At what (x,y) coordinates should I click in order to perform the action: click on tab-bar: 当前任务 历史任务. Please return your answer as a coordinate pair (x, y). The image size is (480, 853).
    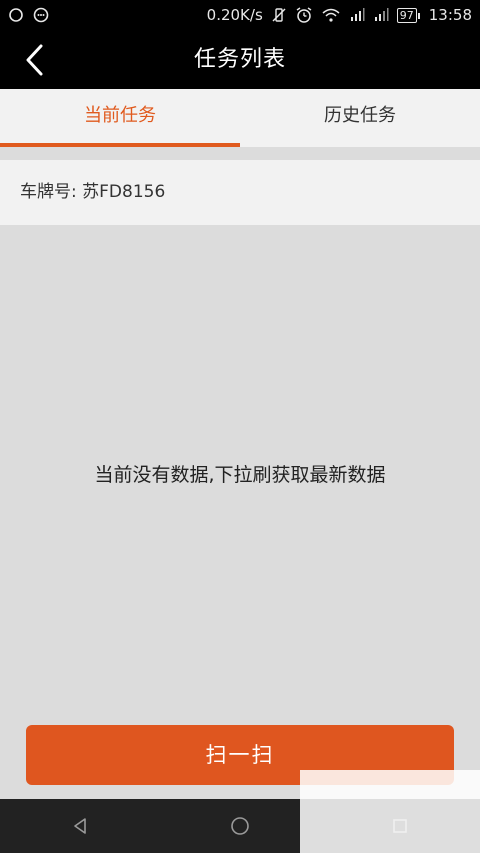
    Looking at the image, I should click on (240, 118).